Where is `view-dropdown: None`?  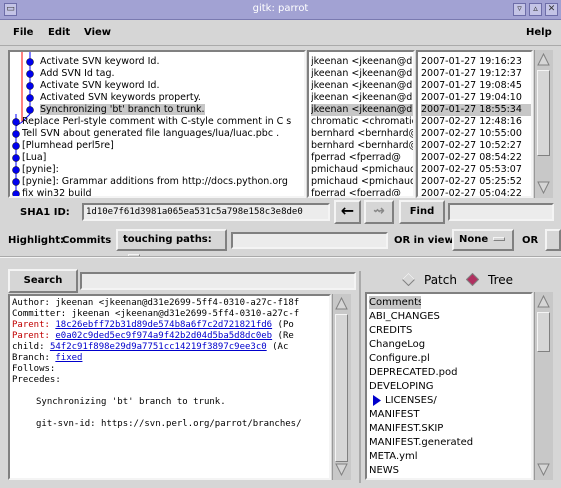 view-dropdown: None is located at coordinates (483, 240).